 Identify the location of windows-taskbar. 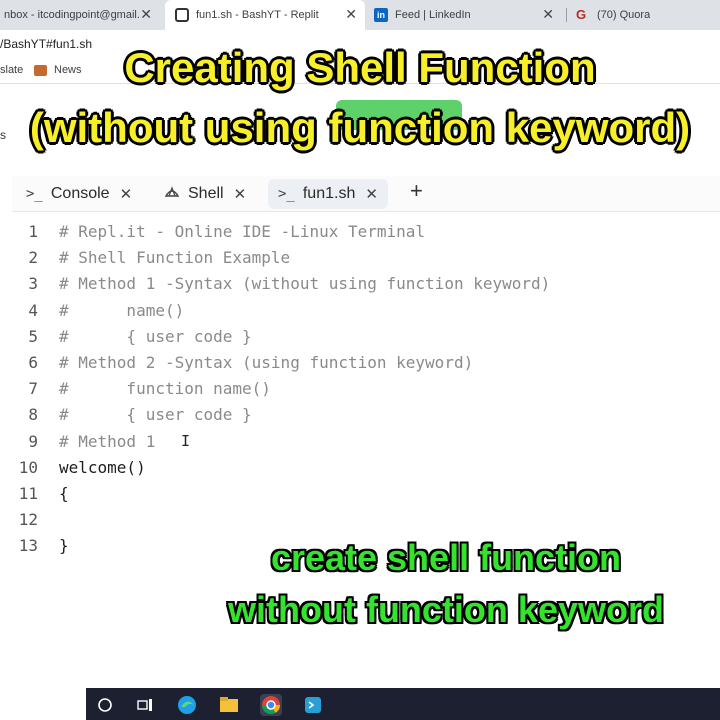
(403, 704).